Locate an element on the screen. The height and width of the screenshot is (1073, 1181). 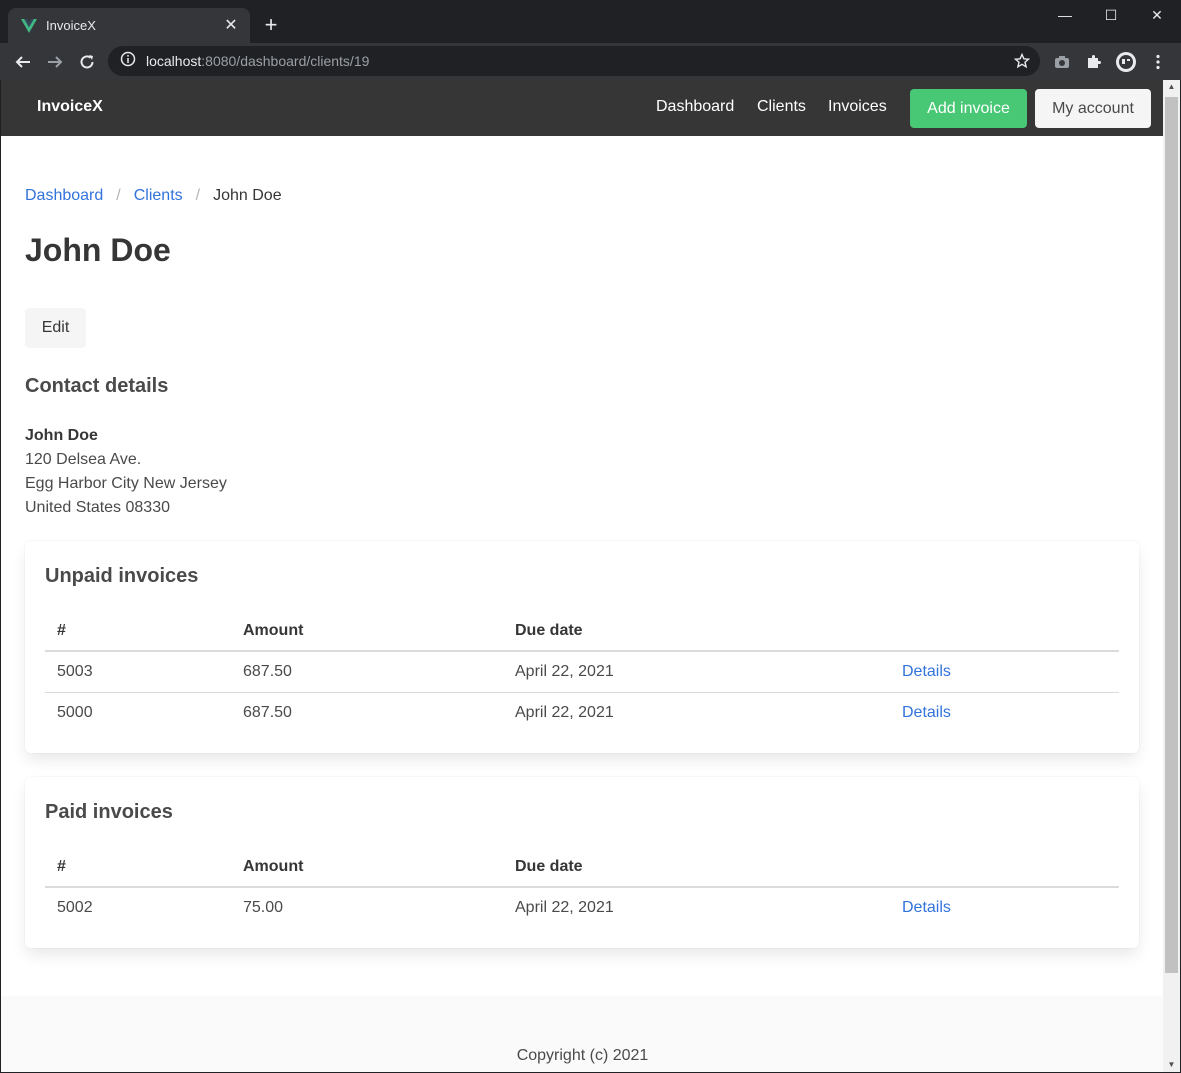
brand-logo: InvoiceX is located at coordinates (70, 107).